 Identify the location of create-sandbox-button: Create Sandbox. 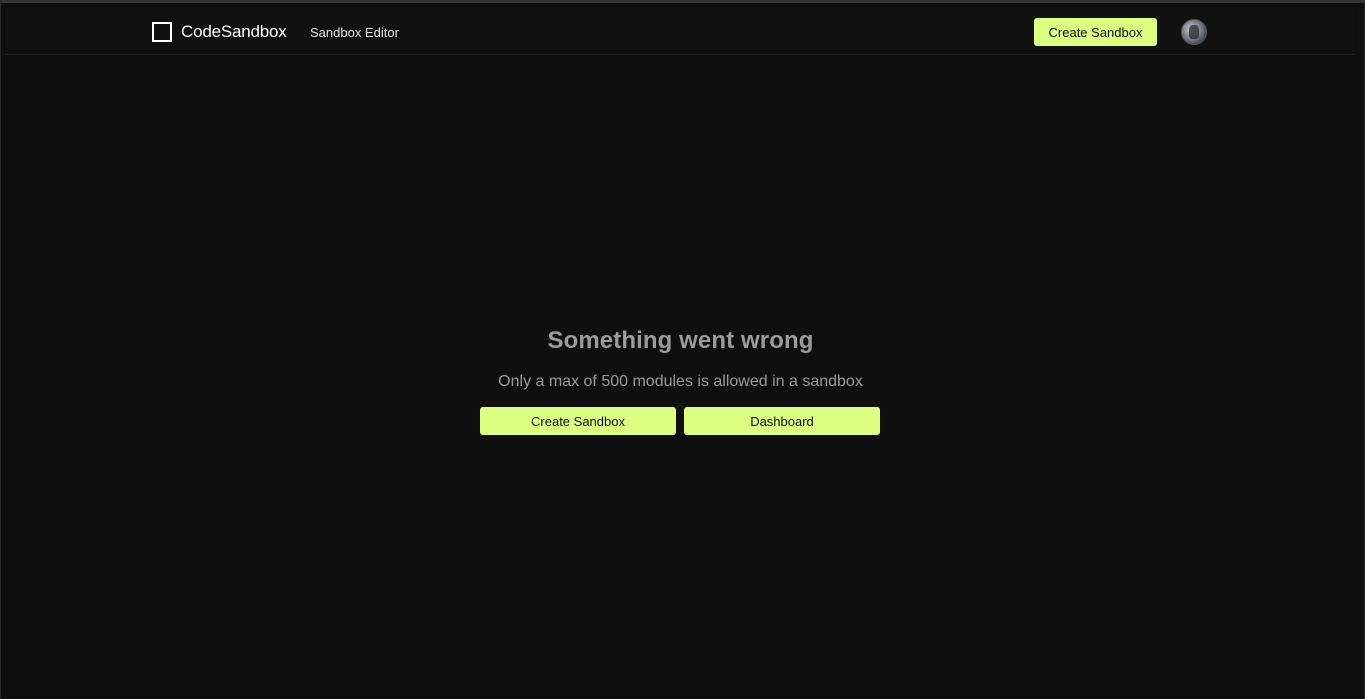
(578, 421).